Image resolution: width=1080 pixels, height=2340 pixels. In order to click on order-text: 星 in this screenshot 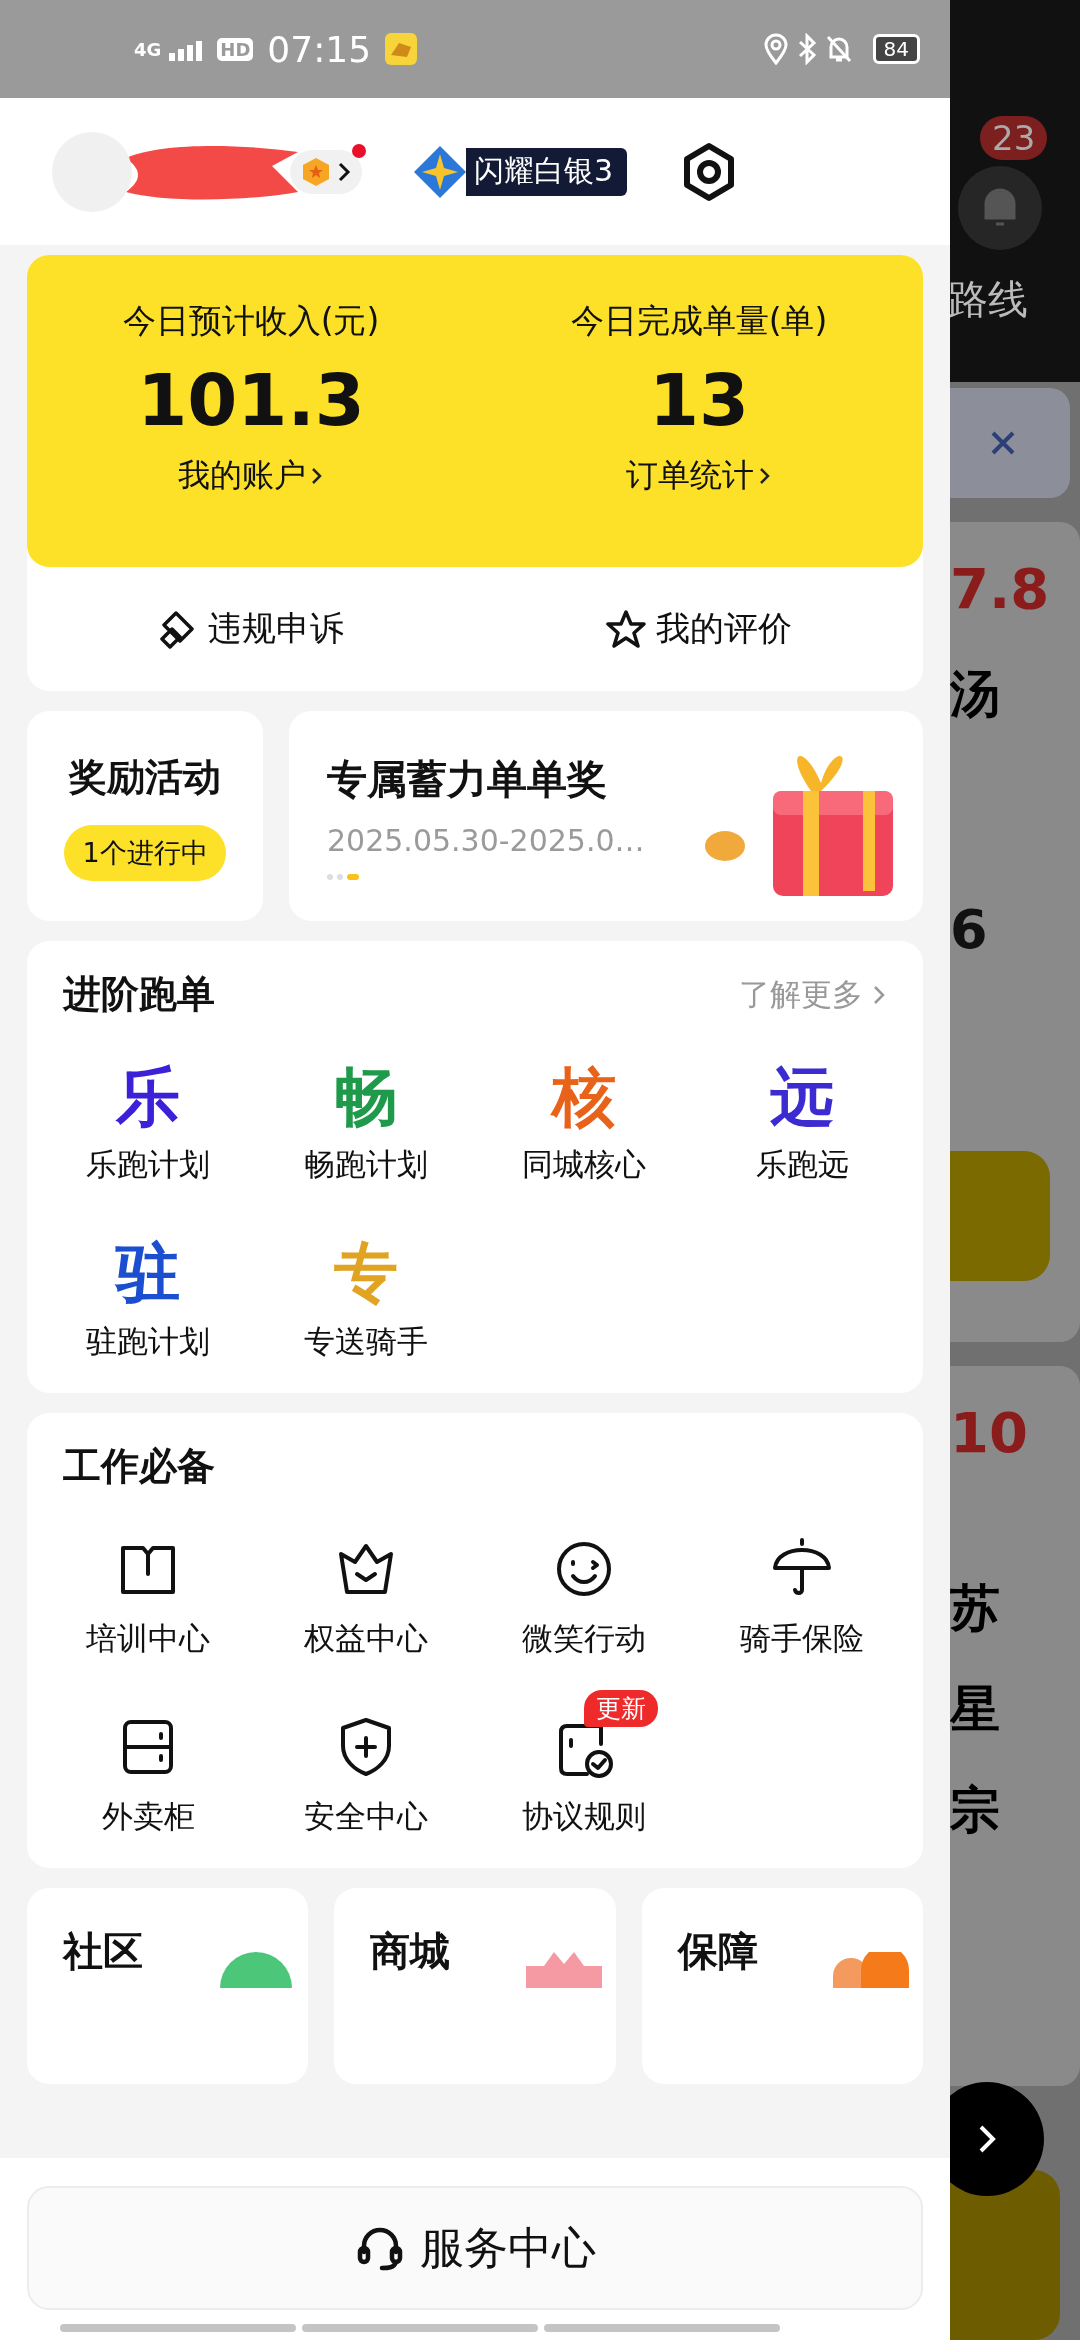, I will do `click(975, 1709)`.